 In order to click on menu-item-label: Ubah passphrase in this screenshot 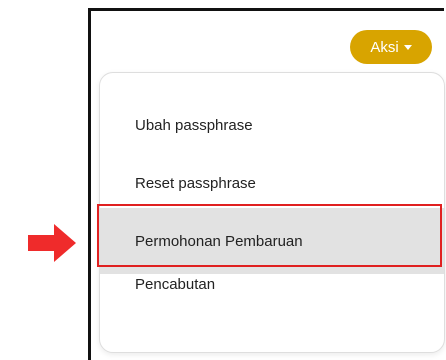, I will do `click(194, 125)`.